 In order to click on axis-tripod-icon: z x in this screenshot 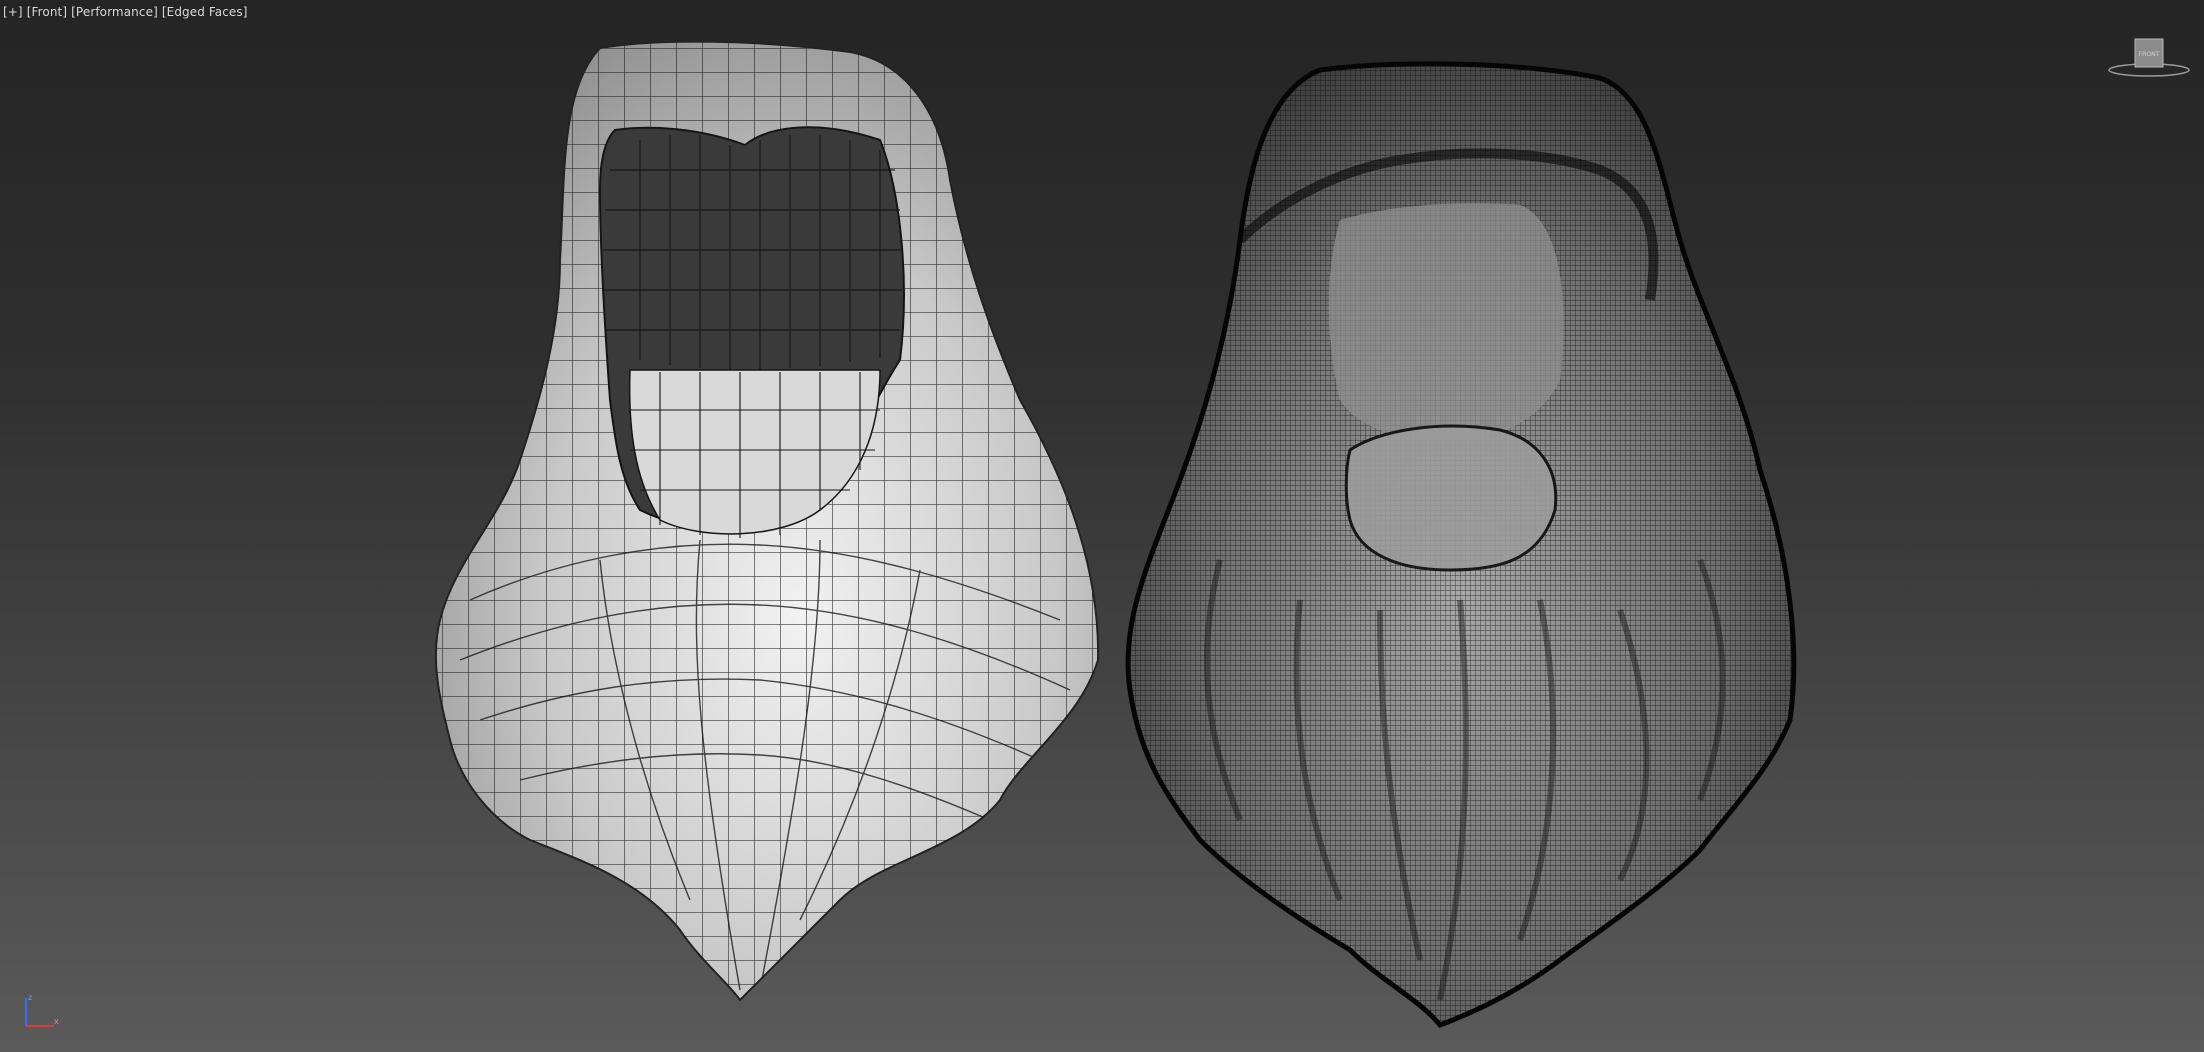, I will do `click(42, 1010)`.